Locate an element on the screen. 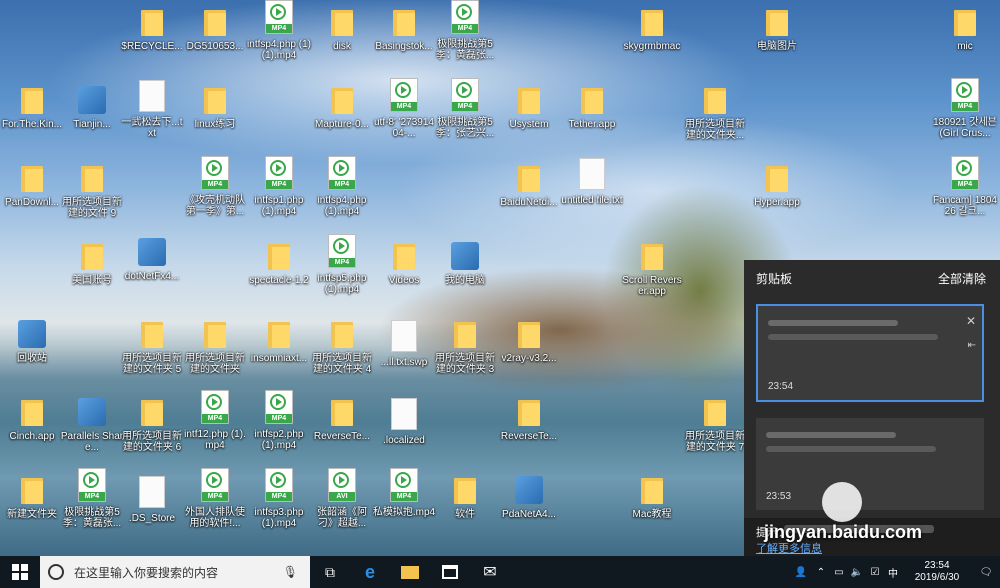 The image size is (1000, 588). desktop-icon: 用所选项目新建的文件夹 4 is located at coordinates (342, 346).